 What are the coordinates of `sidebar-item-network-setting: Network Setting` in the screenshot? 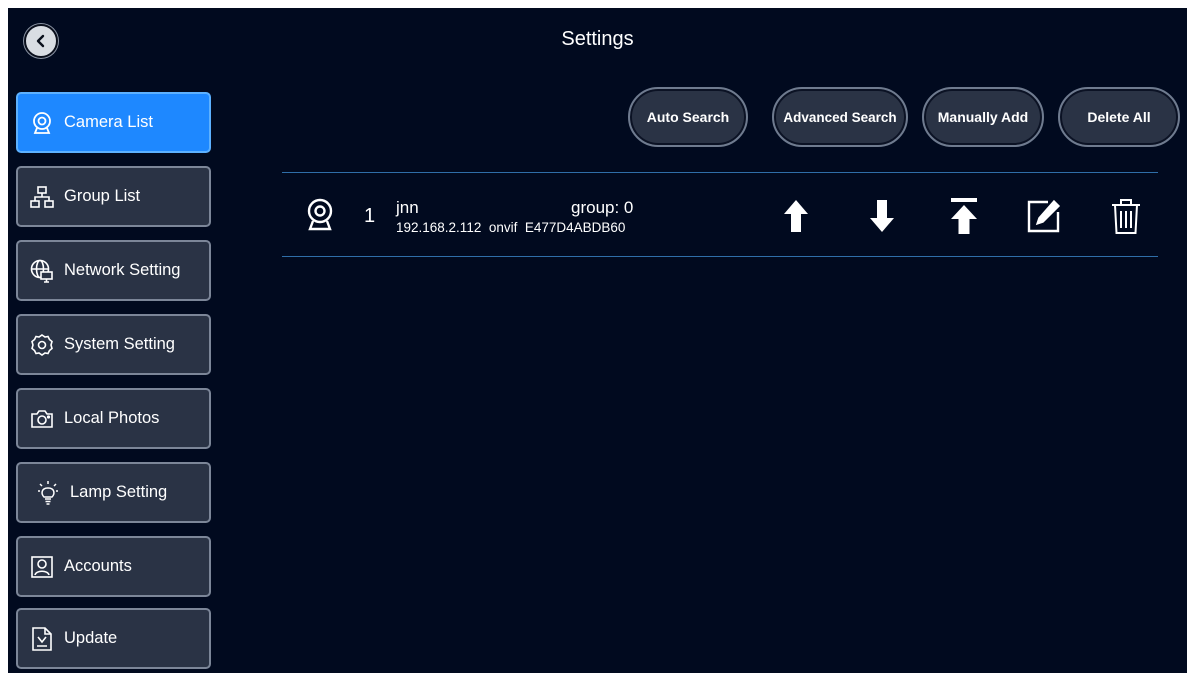 It's located at (113, 270).